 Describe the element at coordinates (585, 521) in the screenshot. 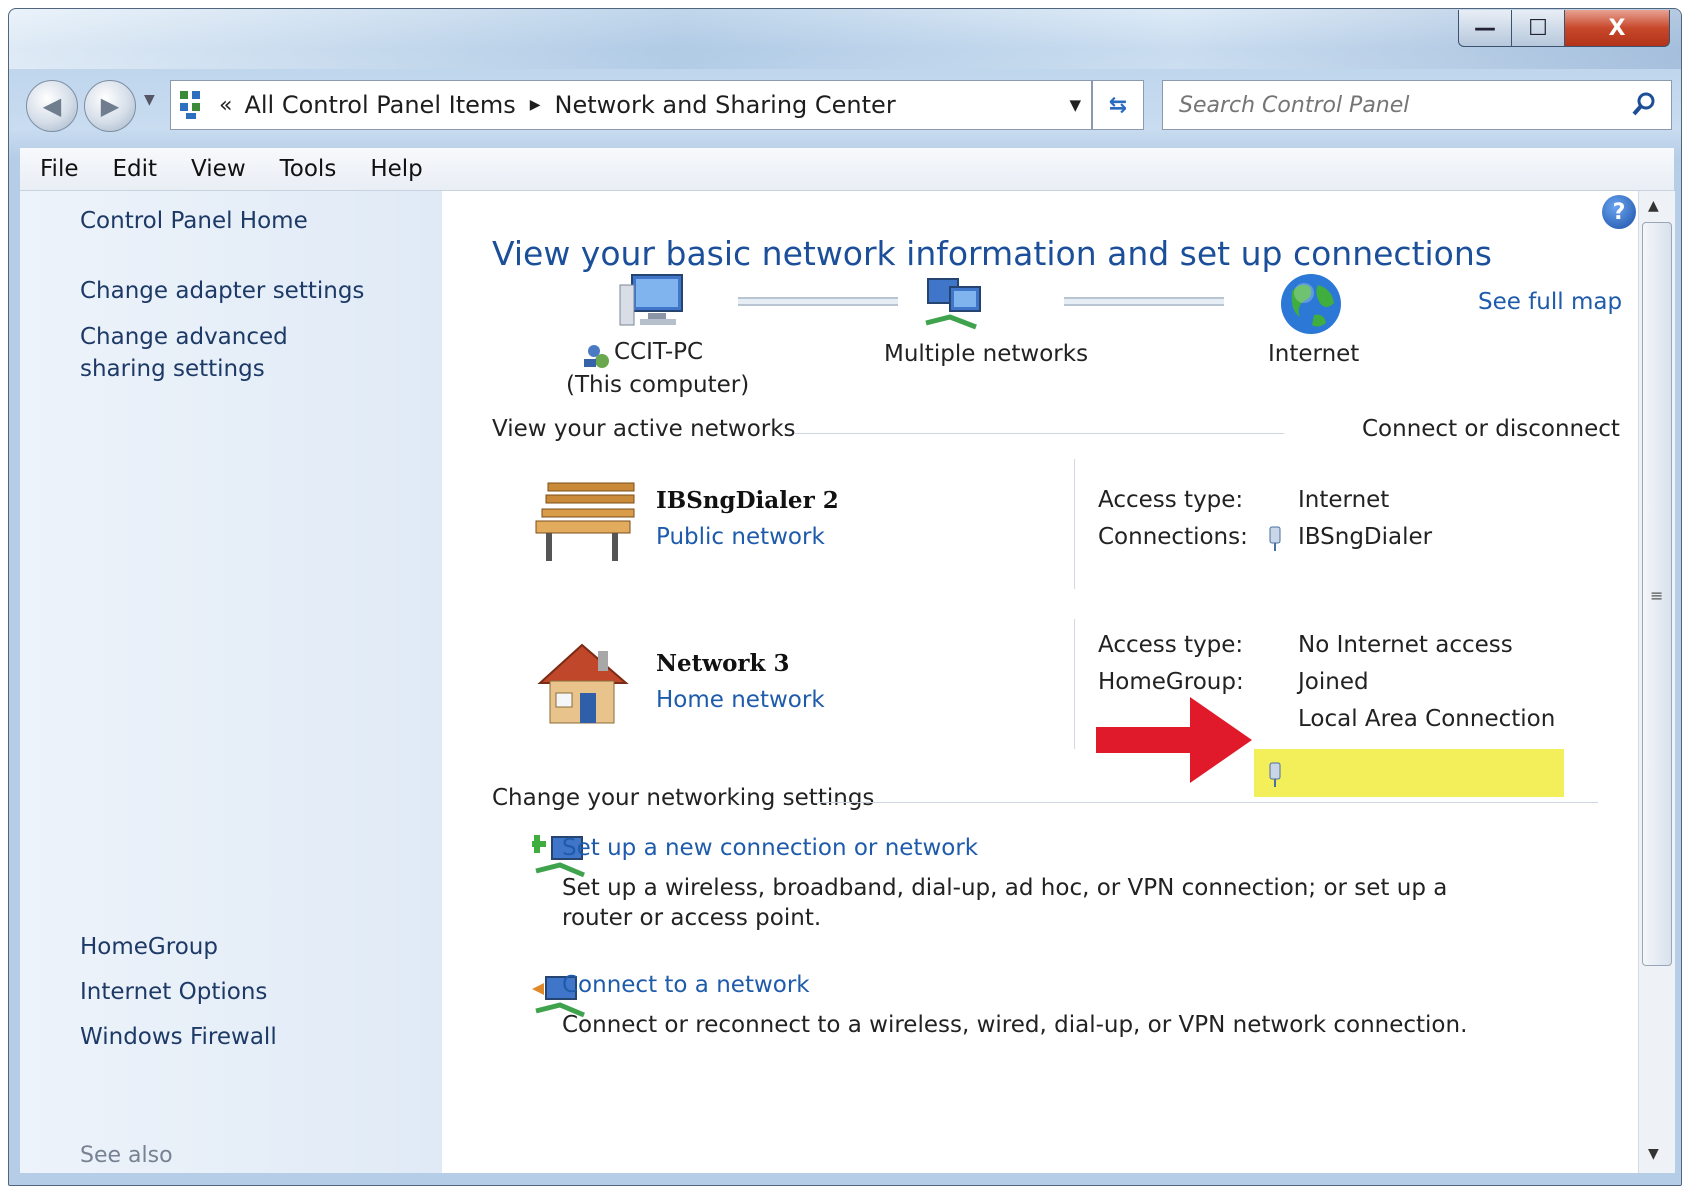

I see `park-bench-icon` at that location.